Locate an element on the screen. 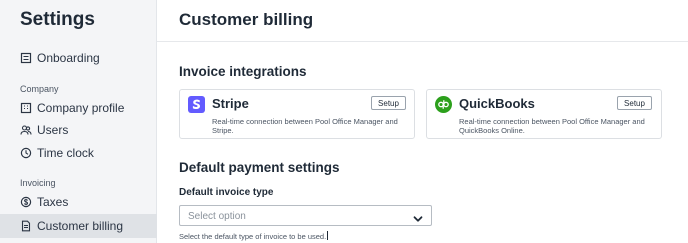 The image size is (688, 243). sidebar-item-label: Company profile is located at coordinates (81, 108).